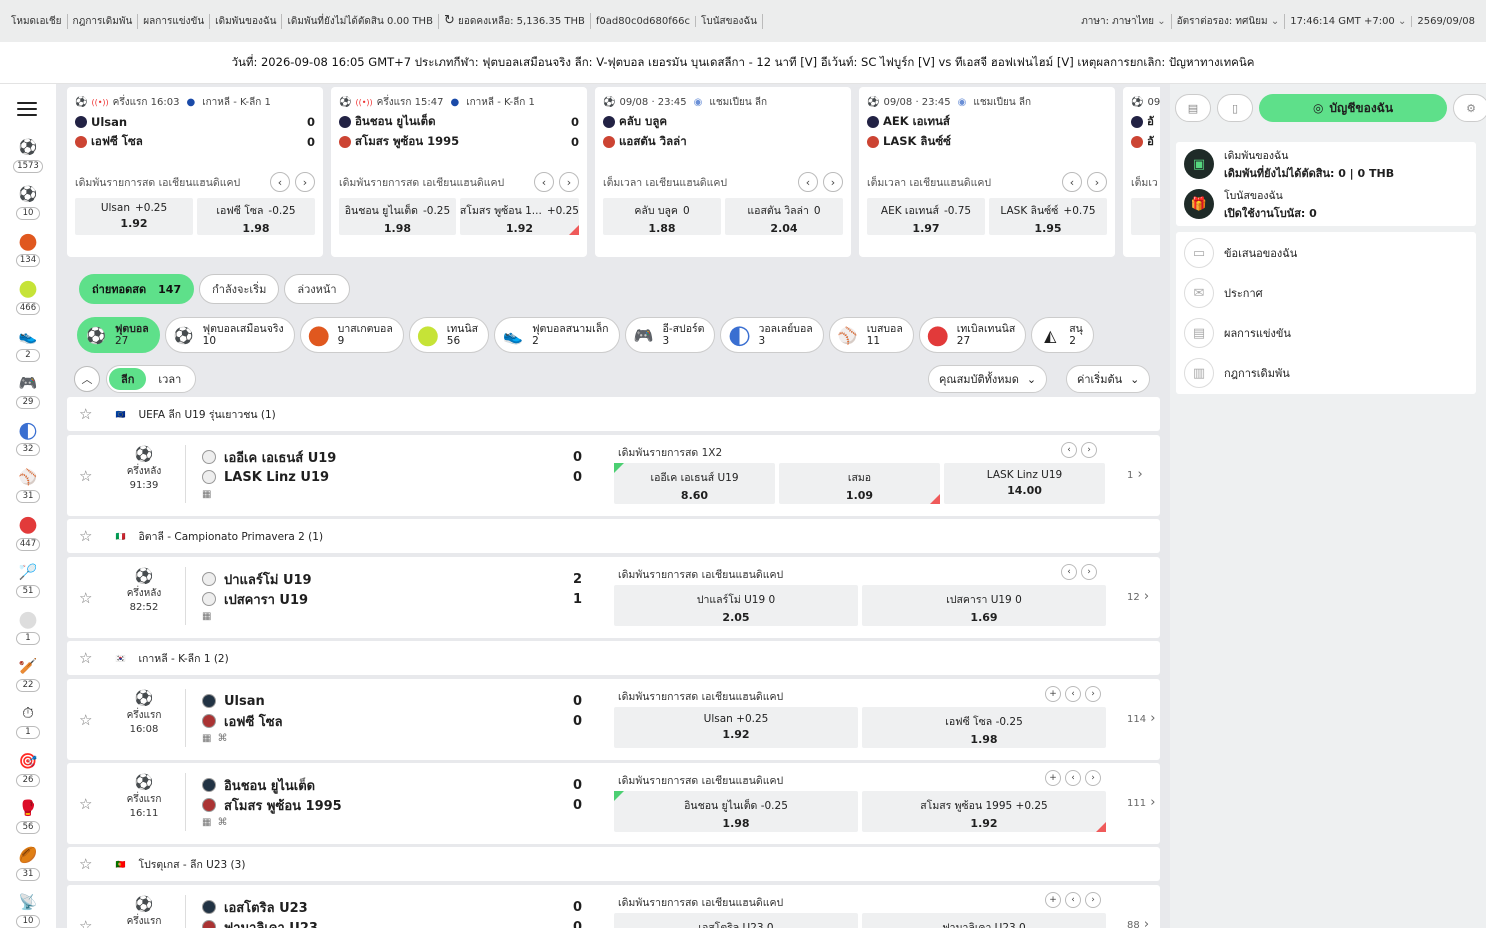  Describe the element at coordinates (28, 579) in the screenshot. I see `sidebar-sport: 🏸 51` at that location.